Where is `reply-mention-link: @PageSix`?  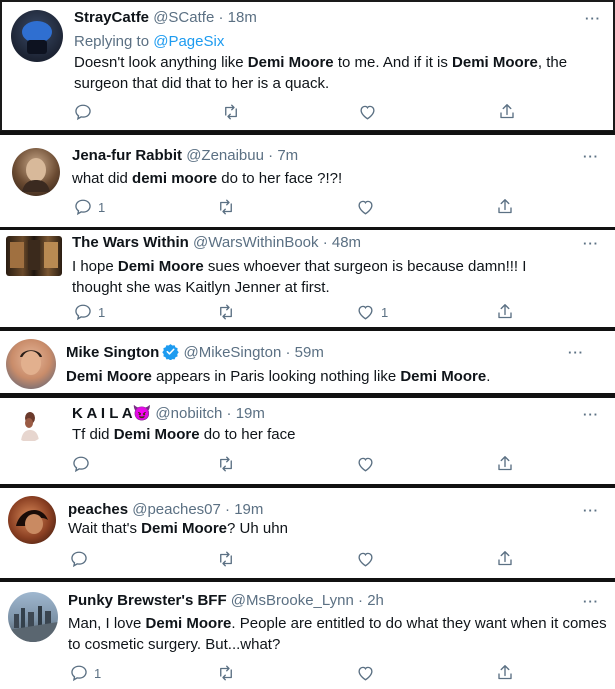
reply-mention-link: @PageSix is located at coordinates (188, 41).